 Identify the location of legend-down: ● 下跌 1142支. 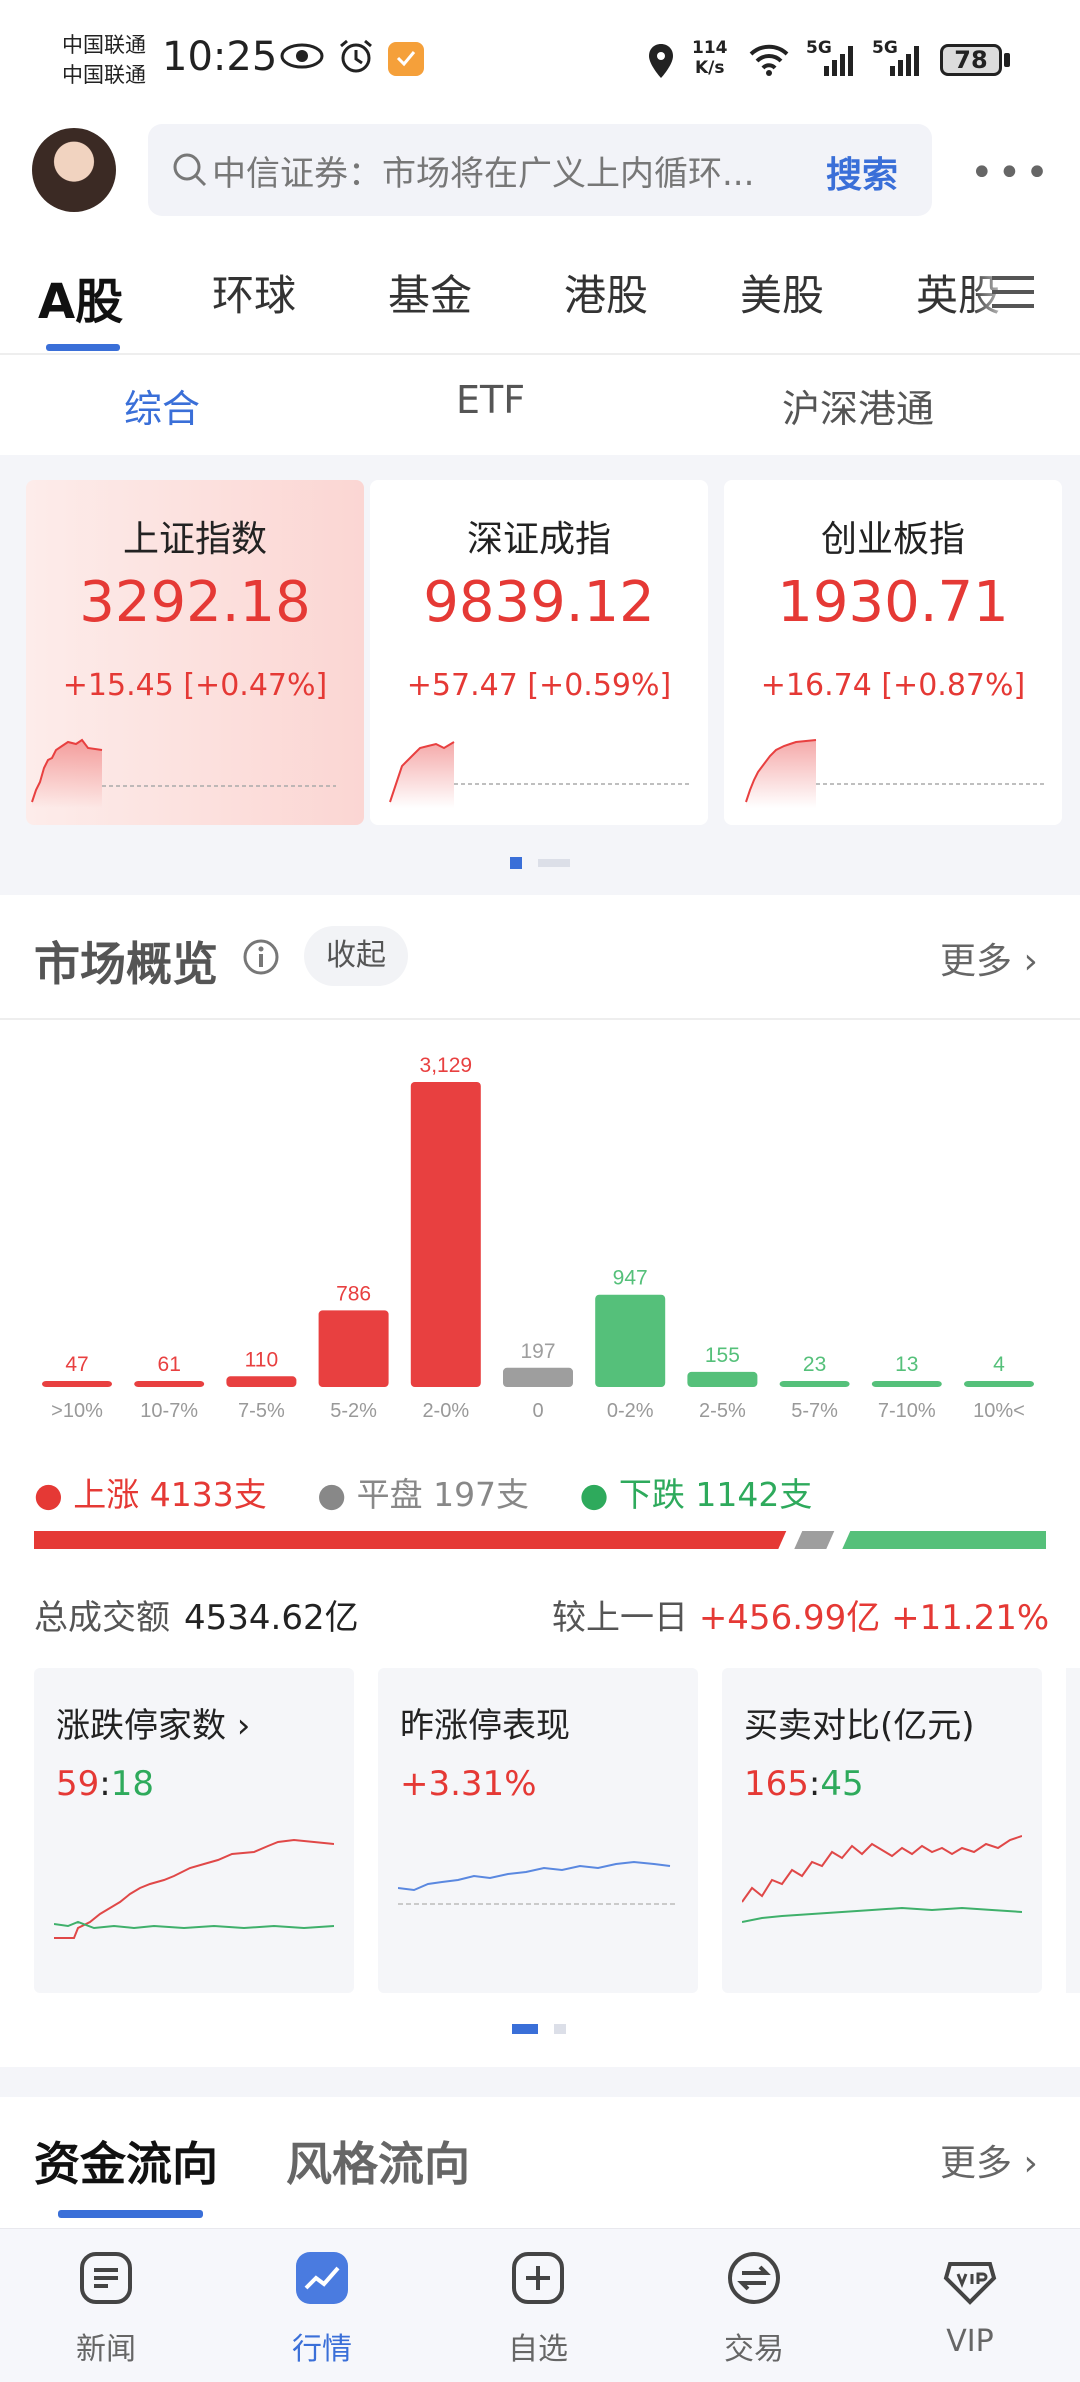
(696, 1494).